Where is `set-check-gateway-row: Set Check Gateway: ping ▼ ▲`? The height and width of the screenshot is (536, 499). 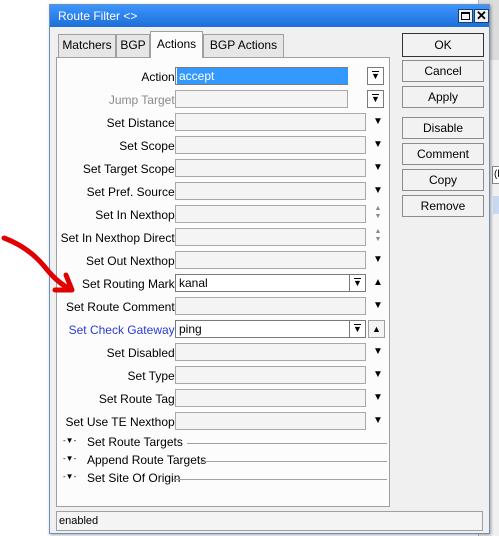
set-check-gateway-row: Set Check Gateway: ping ▼ ▲ is located at coordinates (222, 330).